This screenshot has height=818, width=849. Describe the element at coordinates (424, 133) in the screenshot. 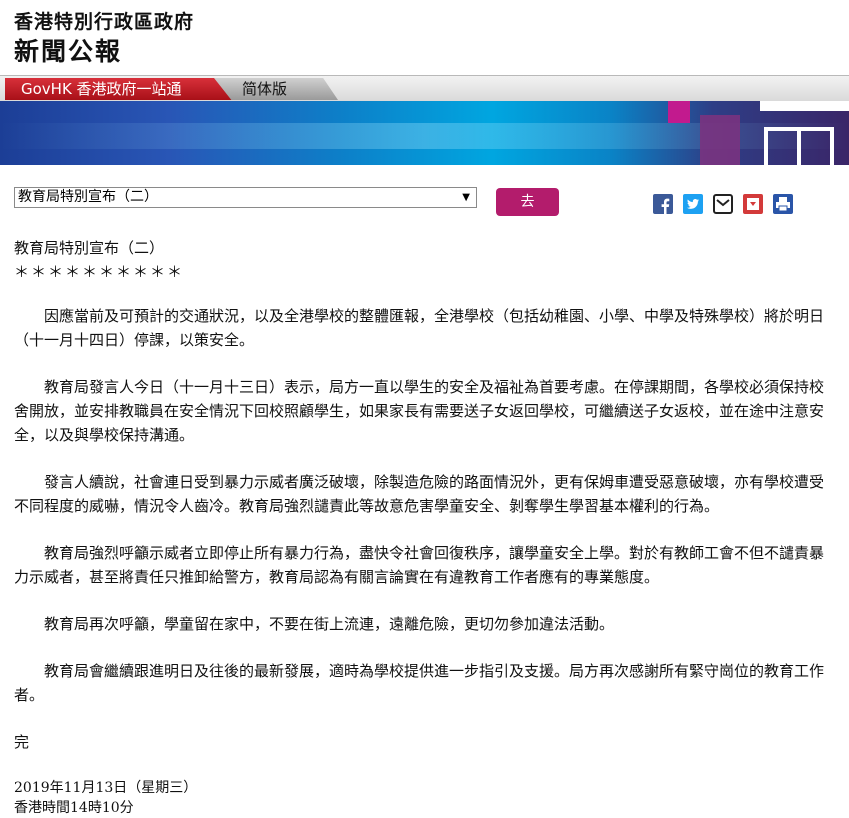

I see `header-banner` at that location.